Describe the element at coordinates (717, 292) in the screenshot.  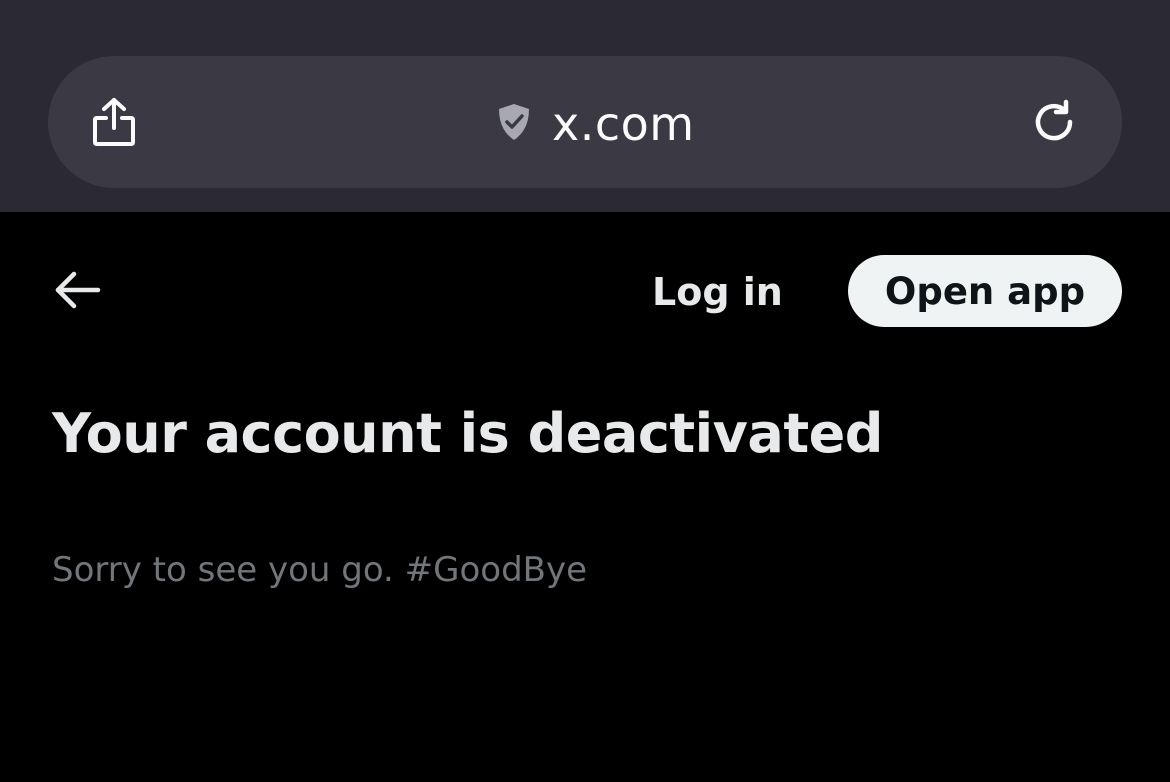
I see `login-link: Log in` at that location.